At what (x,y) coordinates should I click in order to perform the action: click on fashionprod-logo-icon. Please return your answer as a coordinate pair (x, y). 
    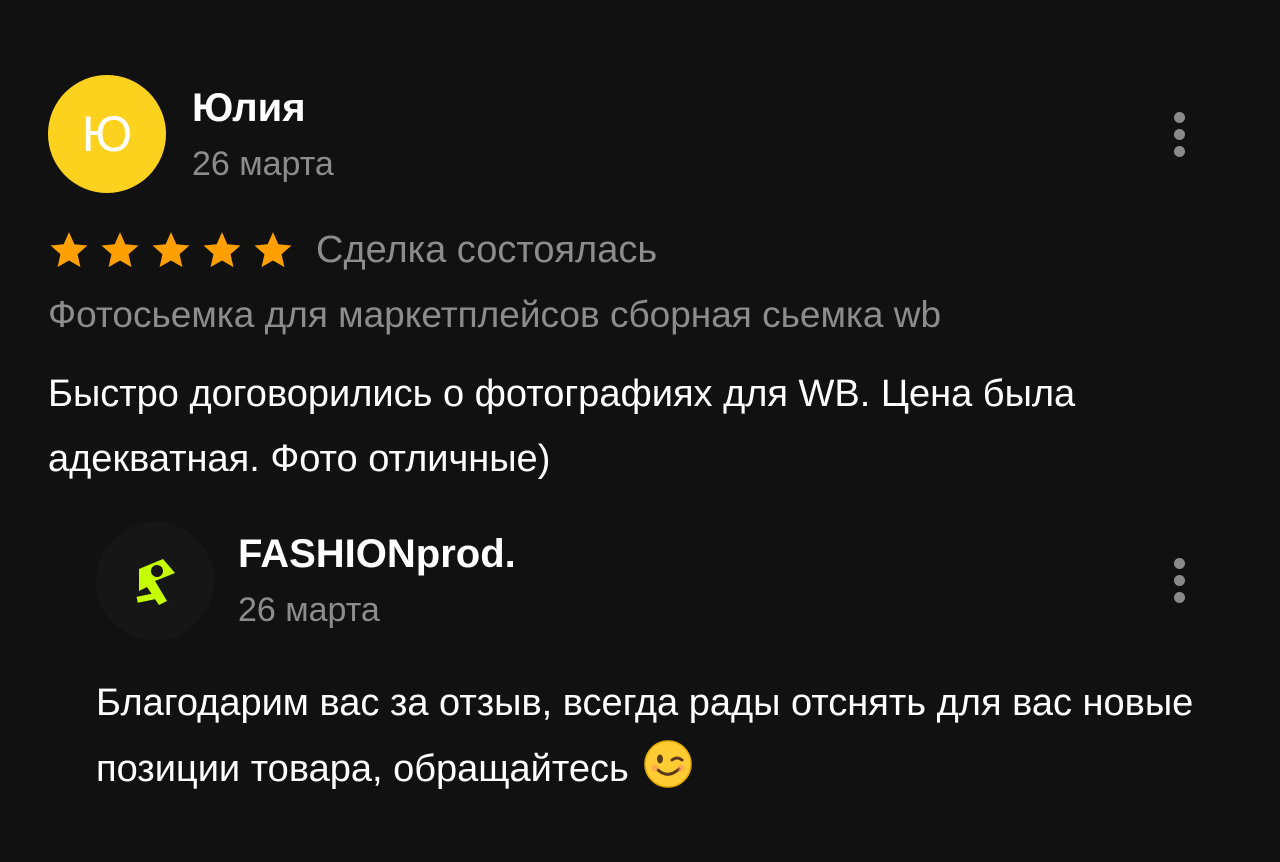
    Looking at the image, I should click on (155, 582).